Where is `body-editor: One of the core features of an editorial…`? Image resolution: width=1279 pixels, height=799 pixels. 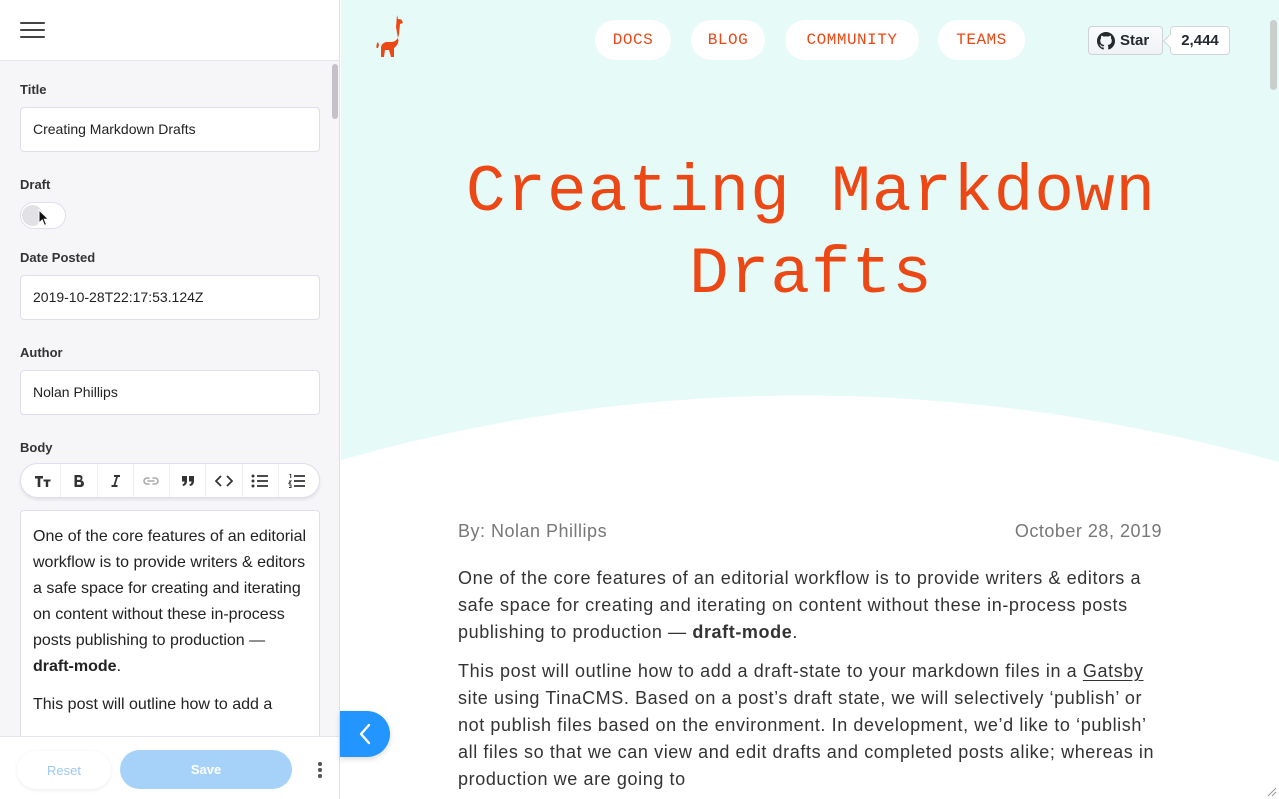
body-editor: One of the core features of an editorial… is located at coordinates (170, 630).